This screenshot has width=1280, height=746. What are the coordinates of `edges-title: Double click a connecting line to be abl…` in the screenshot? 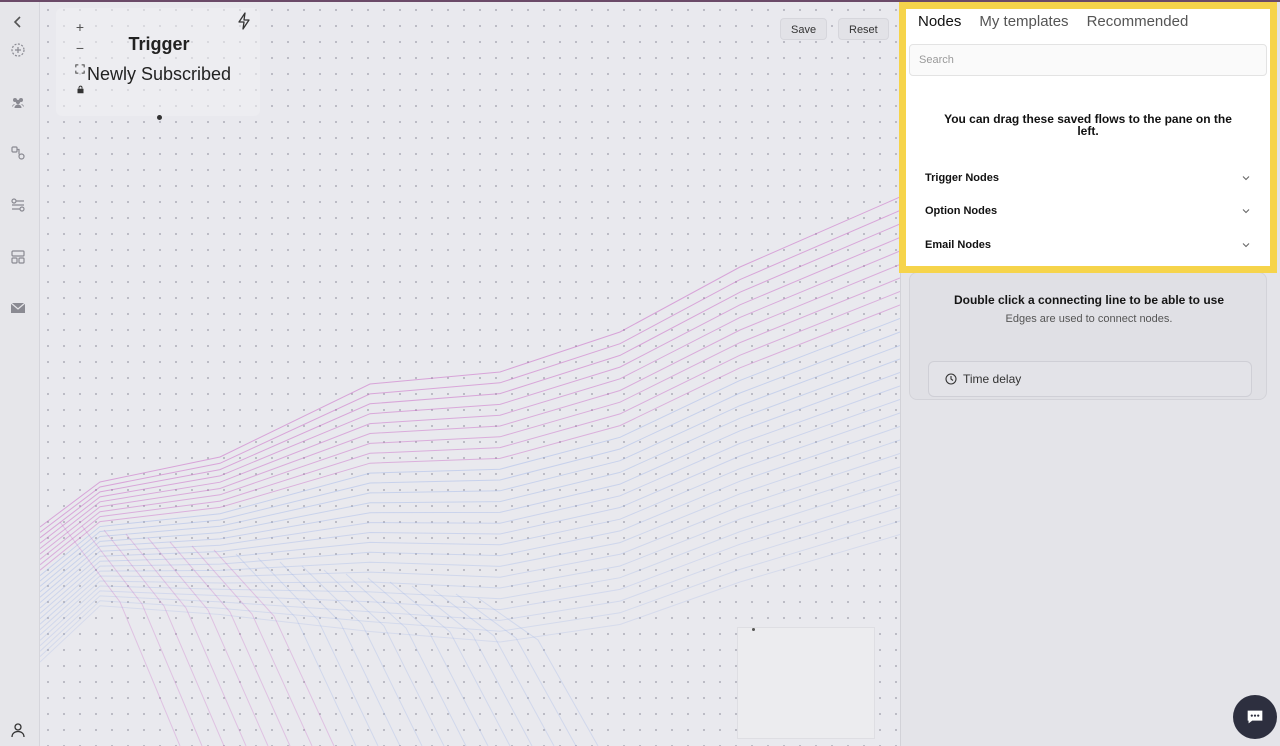 It's located at (1089, 300).